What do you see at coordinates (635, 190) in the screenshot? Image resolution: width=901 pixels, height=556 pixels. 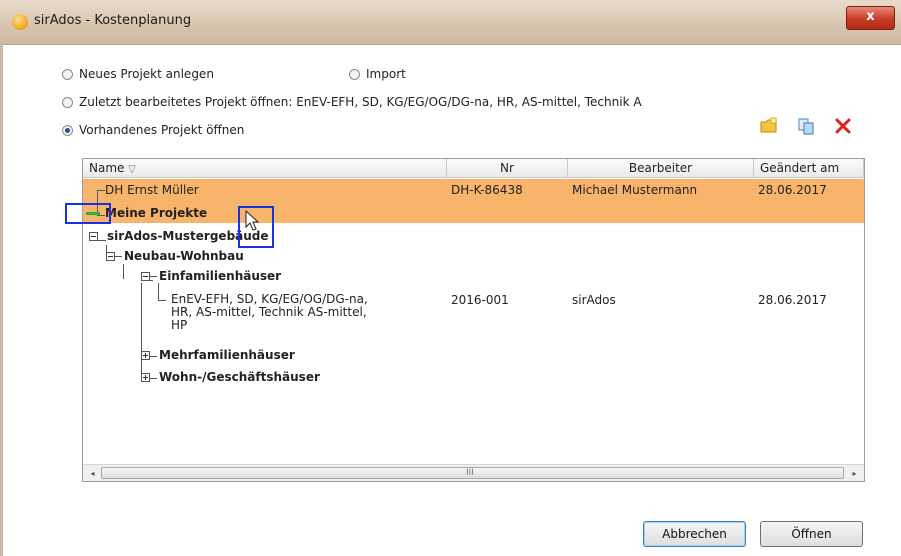 I see `cell-editor: Michael Mustermann` at bounding box center [635, 190].